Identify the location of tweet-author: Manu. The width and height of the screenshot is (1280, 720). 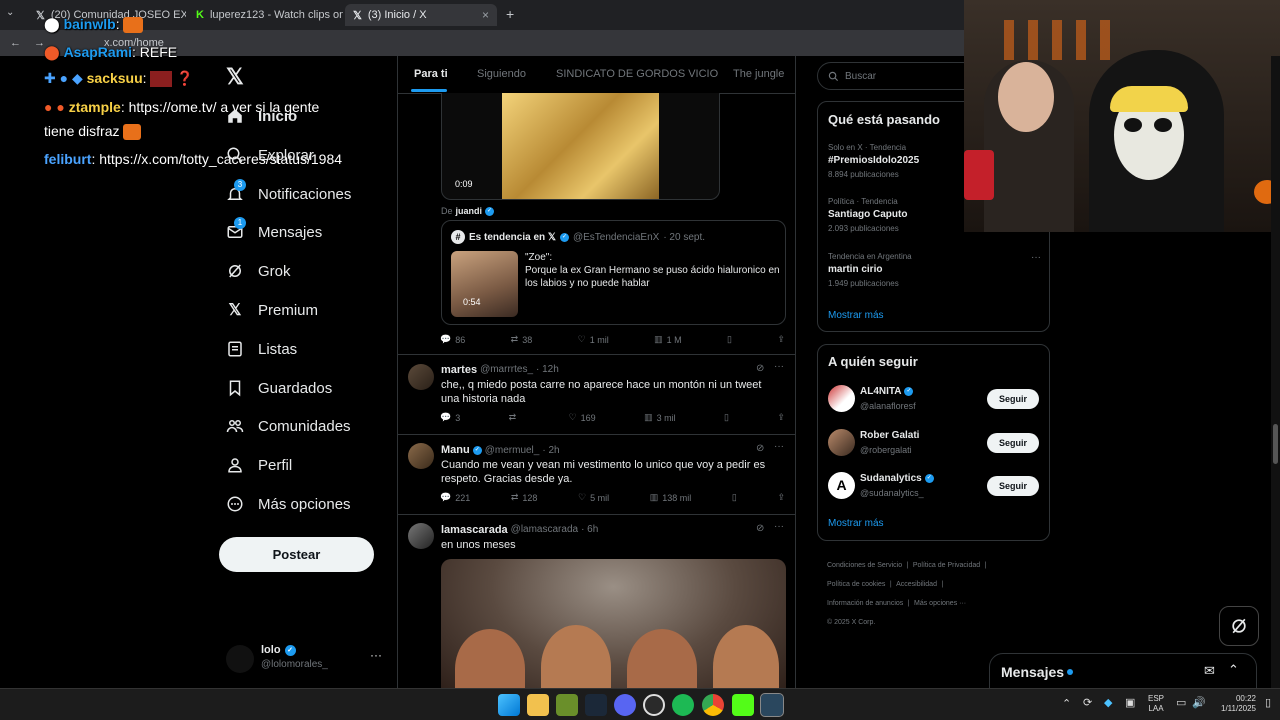
(455, 450).